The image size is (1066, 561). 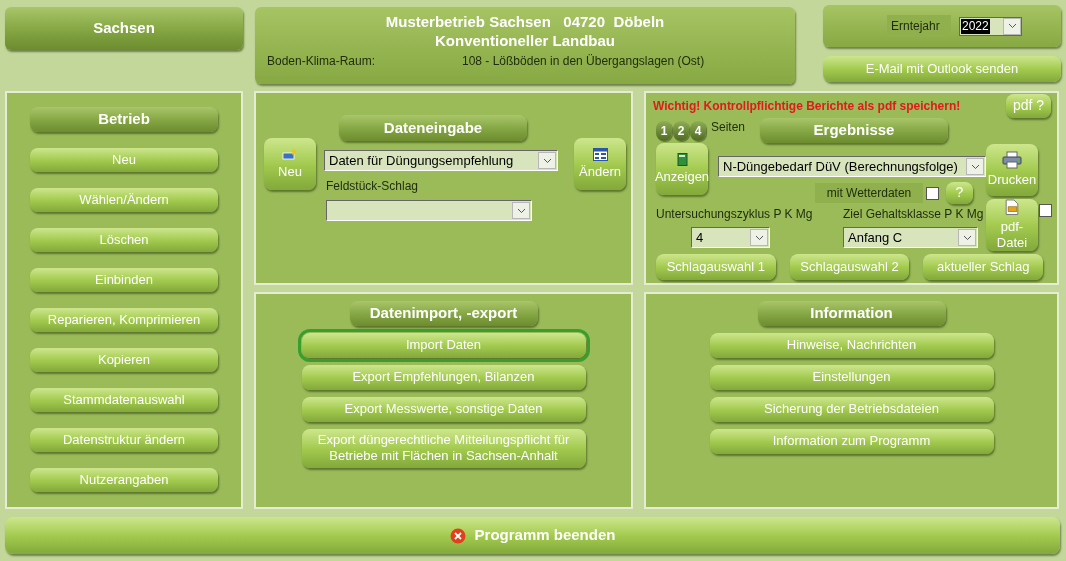 What do you see at coordinates (851, 409) in the screenshot?
I see `info-button: Sicherung der Betriebsdateien` at bounding box center [851, 409].